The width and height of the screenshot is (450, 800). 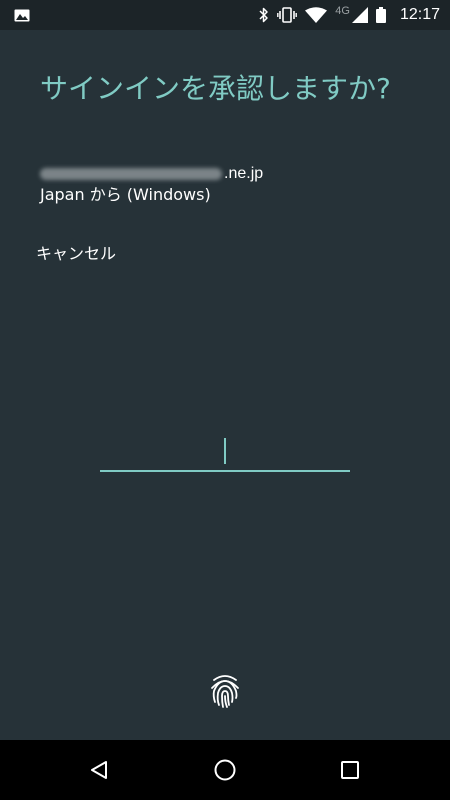 What do you see at coordinates (225, 690) in the screenshot?
I see `fingerprint-icon` at bounding box center [225, 690].